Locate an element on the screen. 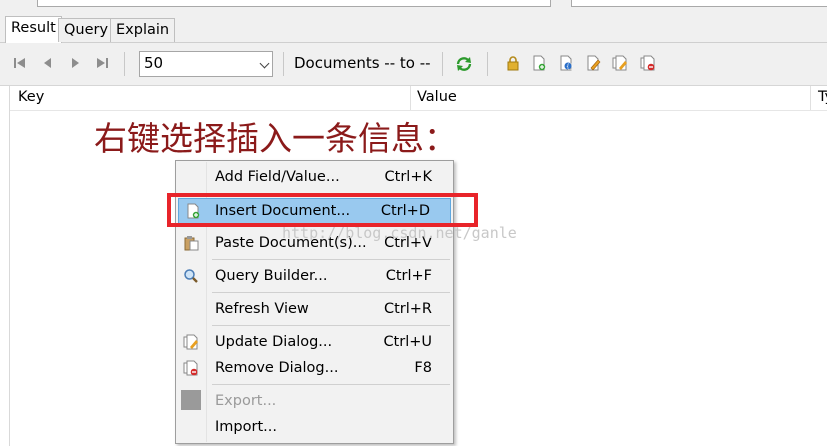 Image resolution: width=827 pixels, height=446 pixels. export-icon is located at coordinates (191, 400).